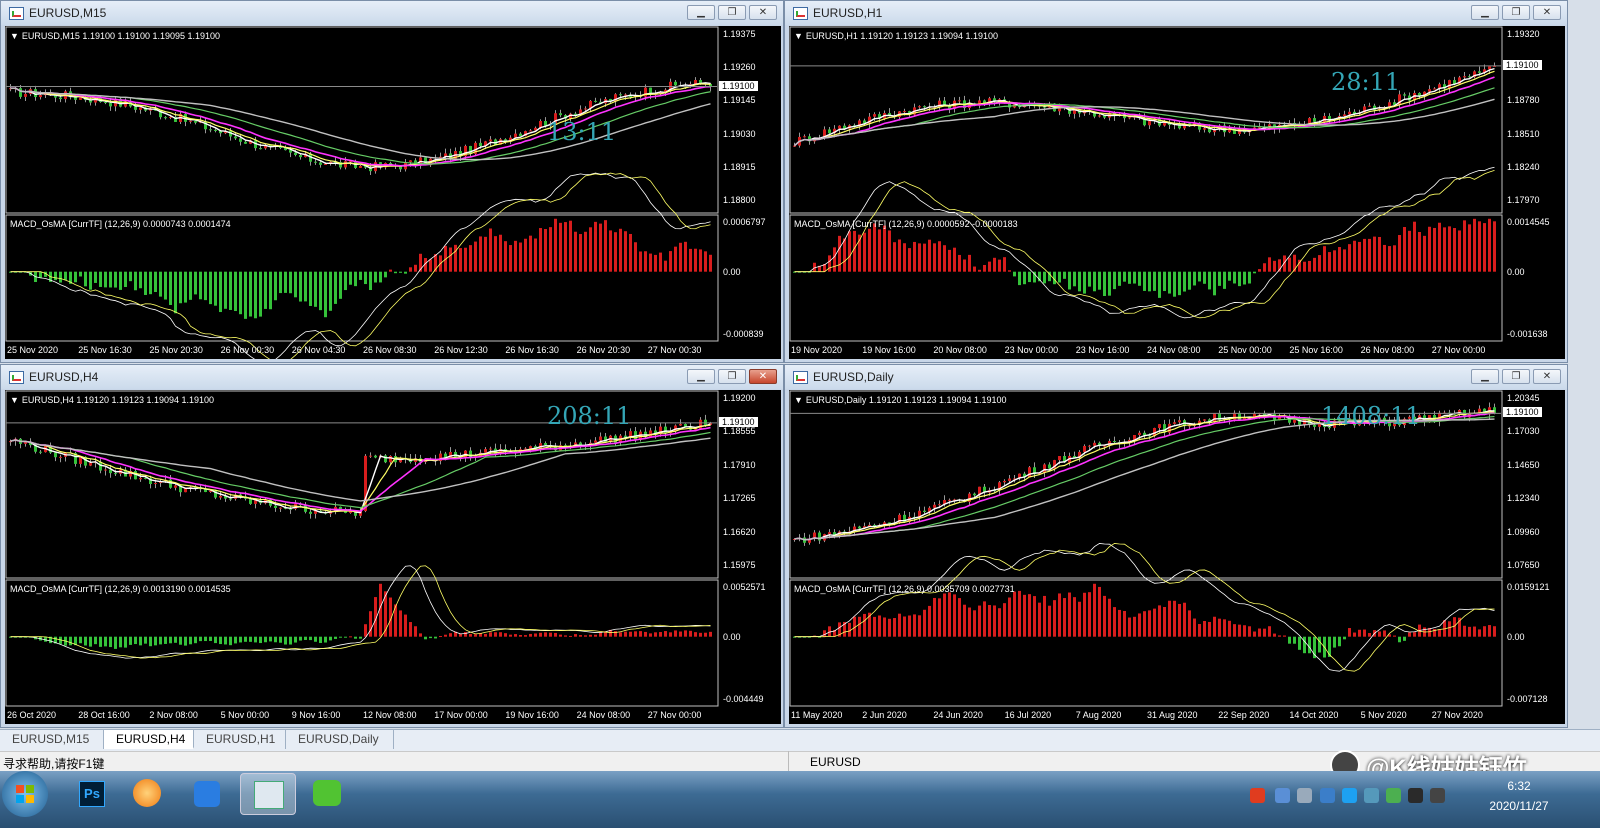 Image resolution: width=1600 pixels, height=828 pixels. I want to click on price-axis-label: 1.18800, so click(739, 200).